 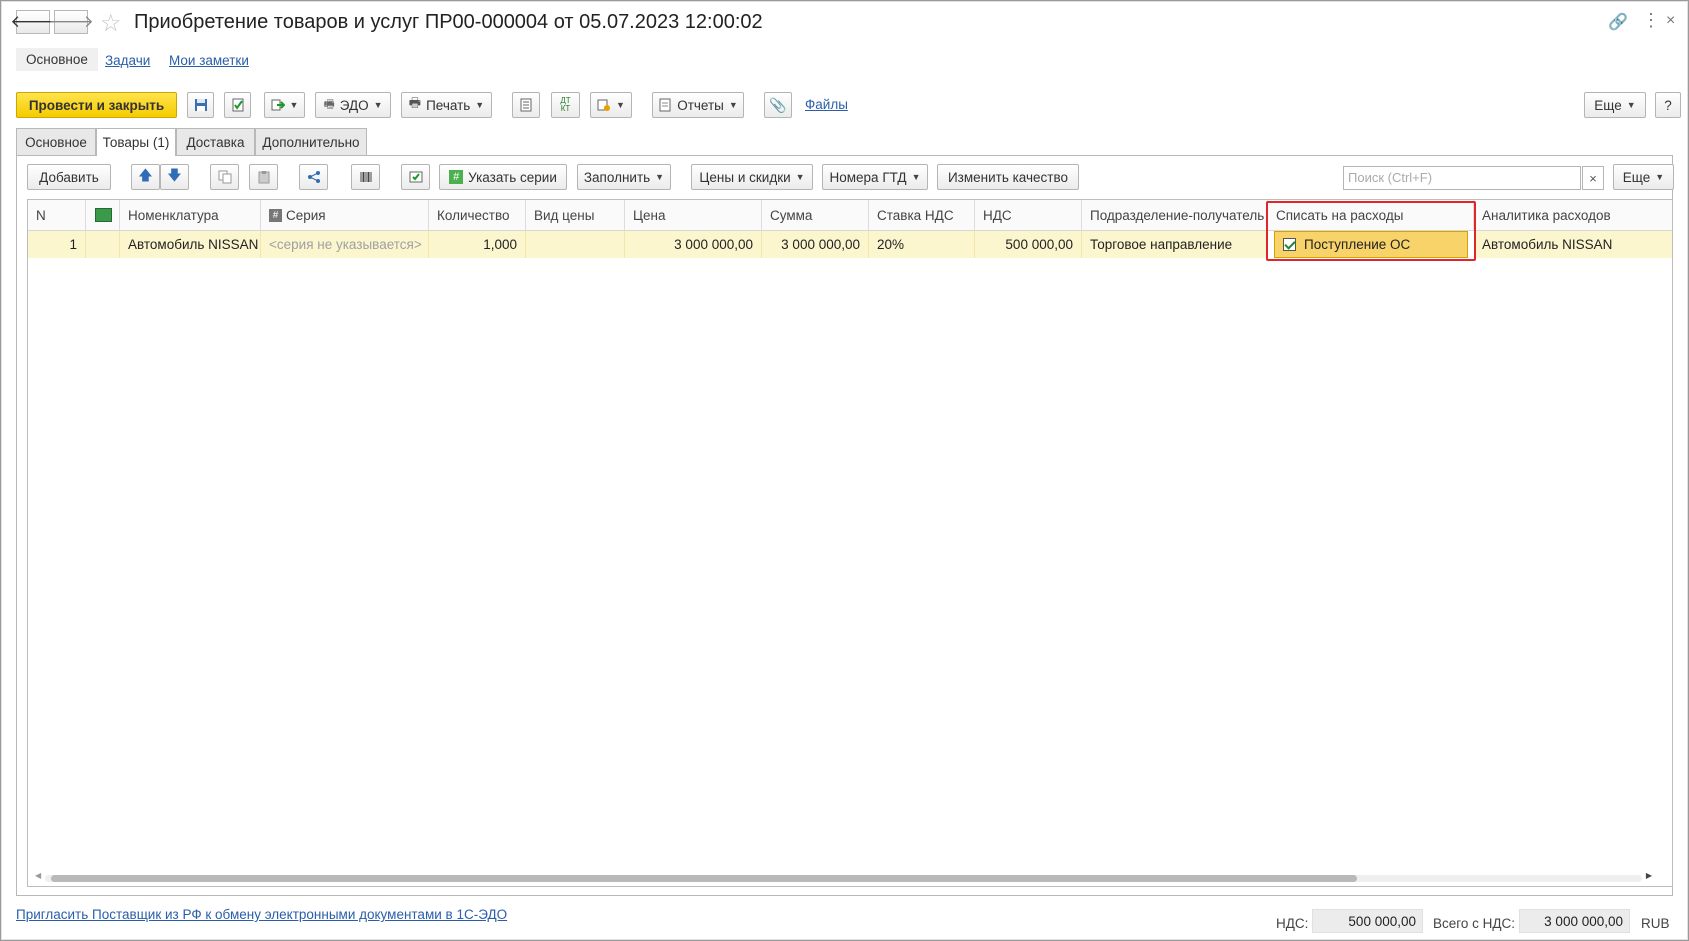 I want to click on row-1-nomenclature: Автомобиль NISSAN, so click(x=190, y=244).